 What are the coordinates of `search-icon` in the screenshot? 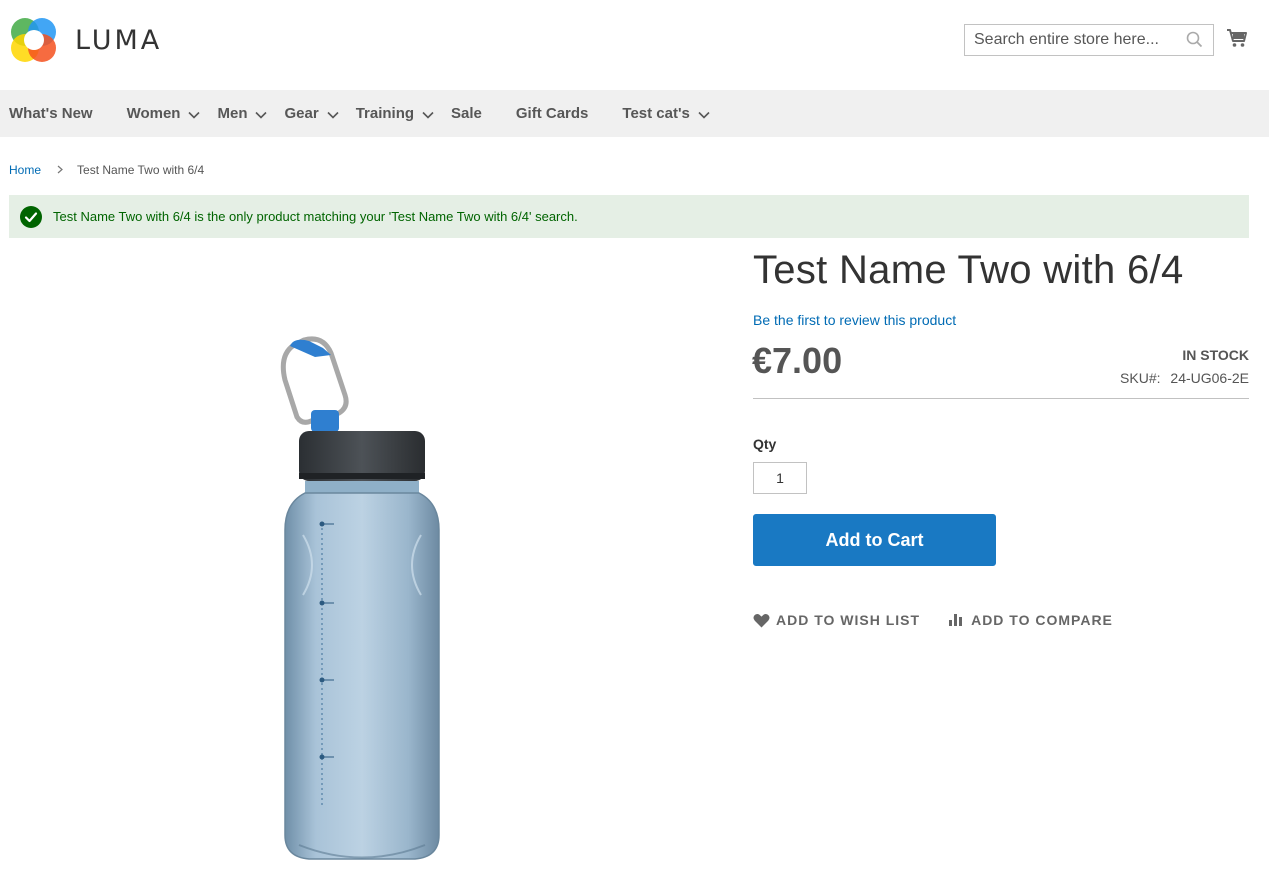 It's located at (1194, 42).